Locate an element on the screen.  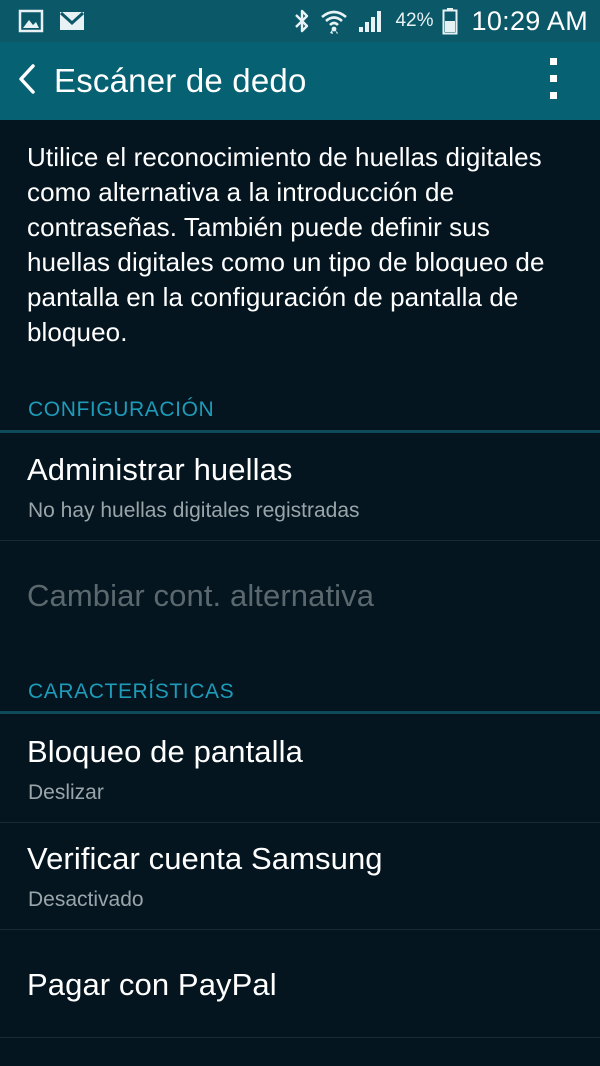
overflow-menu-icon is located at coordinates (554, 81).